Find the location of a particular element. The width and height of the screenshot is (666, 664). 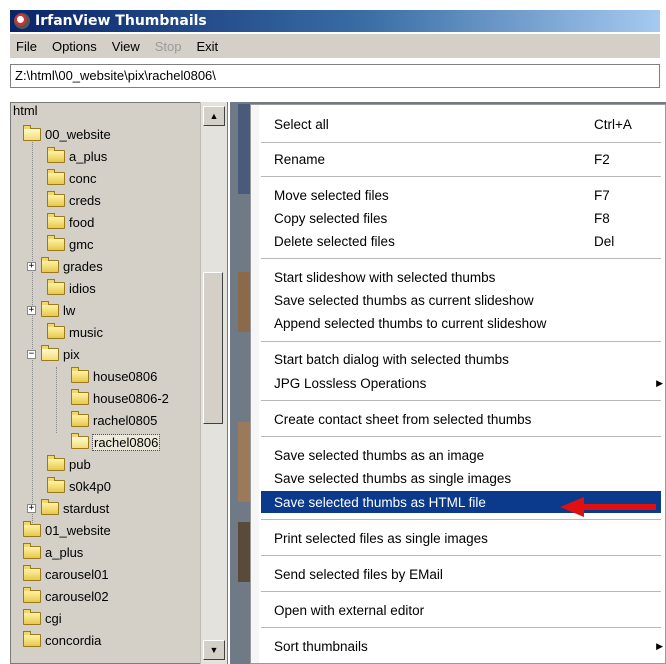

tree-item-food: food is located at coordinates (70, 222).